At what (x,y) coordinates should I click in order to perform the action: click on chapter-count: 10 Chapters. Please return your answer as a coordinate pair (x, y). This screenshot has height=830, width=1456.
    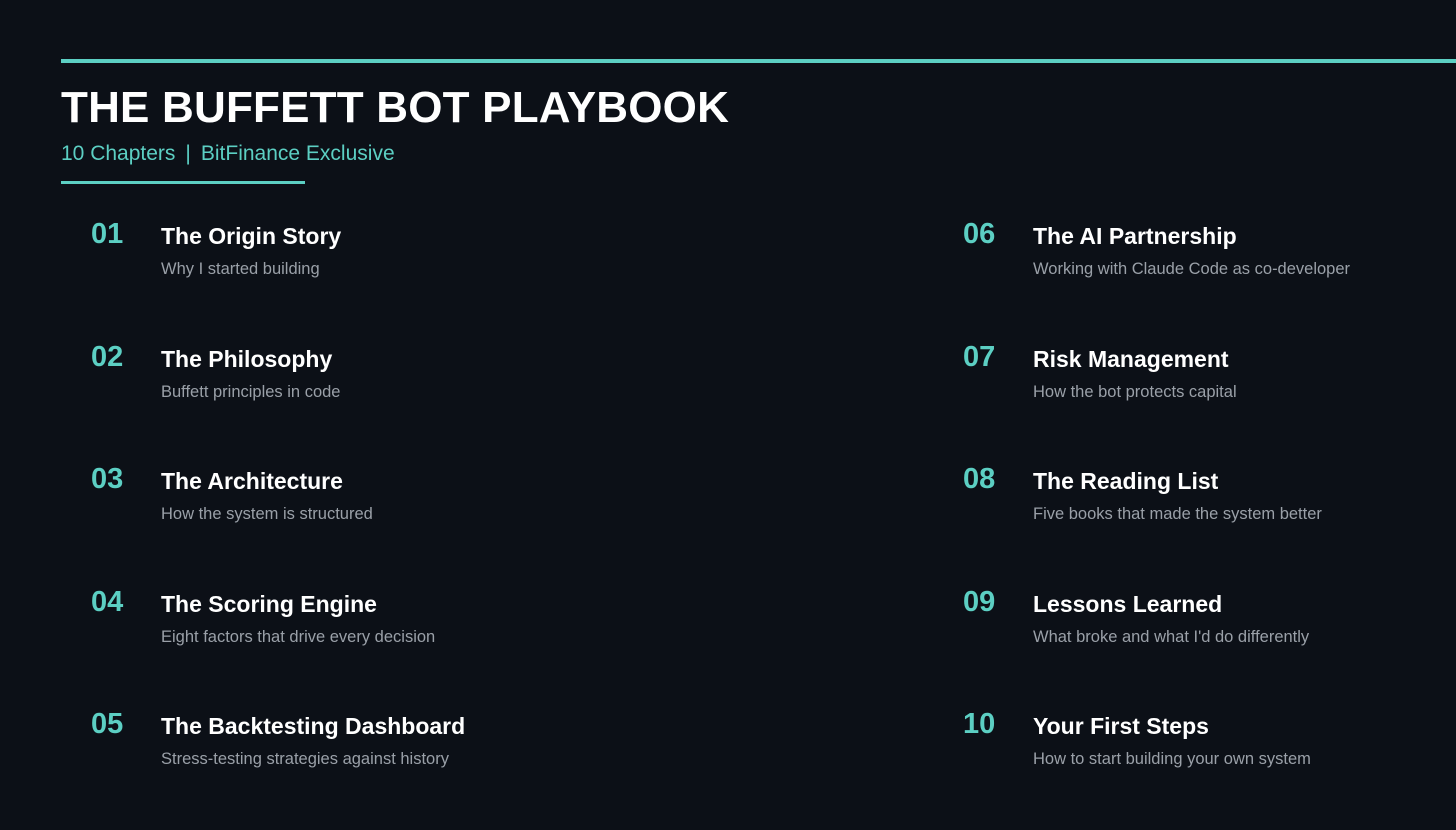
    Looking at the image, I should click on (118, 153).